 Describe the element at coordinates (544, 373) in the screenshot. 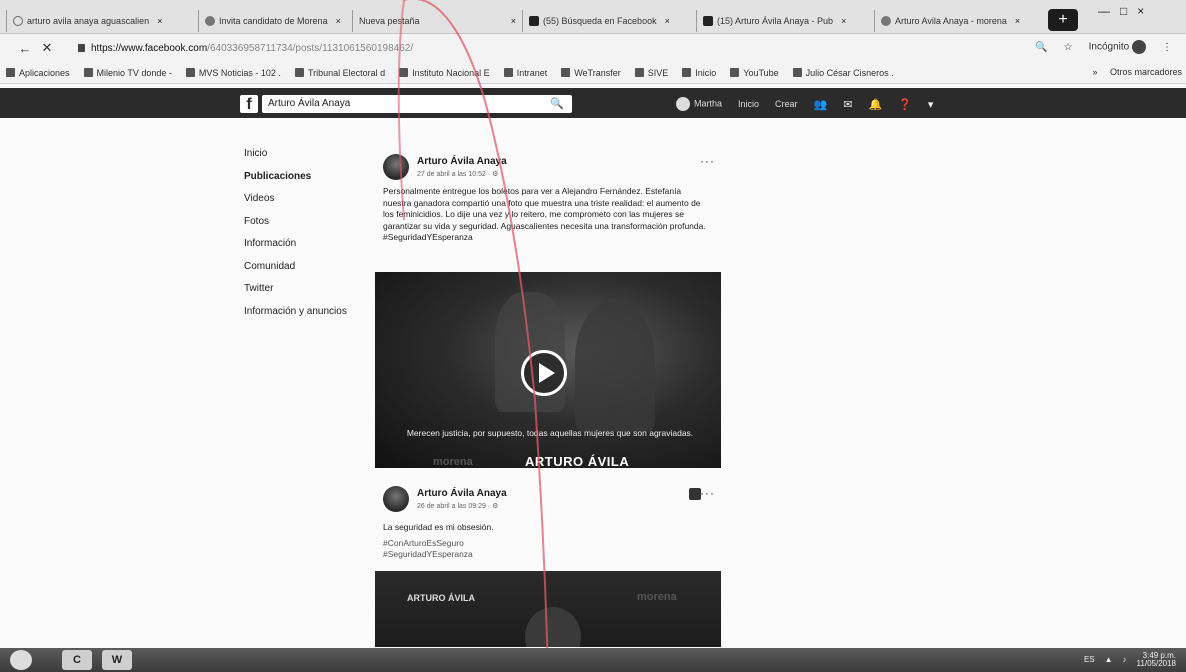

I see `play-icon` at that location.